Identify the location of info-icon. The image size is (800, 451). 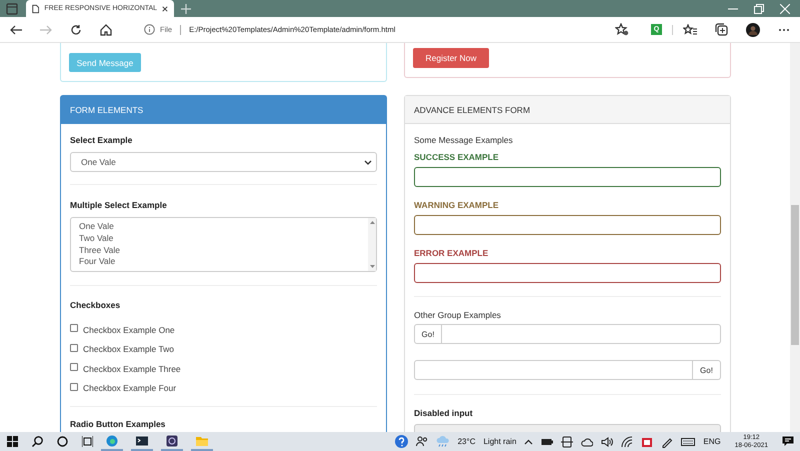
(149, 29).